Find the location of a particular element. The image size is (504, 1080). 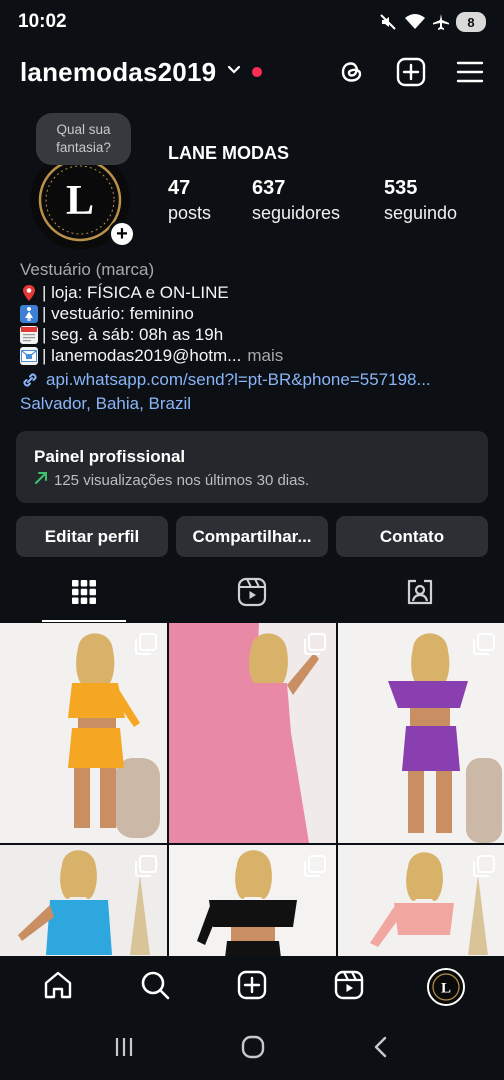

system-nav is located at coordinates (252, 1049).